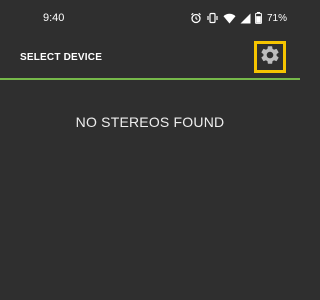 Image resolution: width=320 pixels, height=300 pixels. Describe the element at coordinates (196, 18) in the screenshot. I see `alarm-icon` at that location.